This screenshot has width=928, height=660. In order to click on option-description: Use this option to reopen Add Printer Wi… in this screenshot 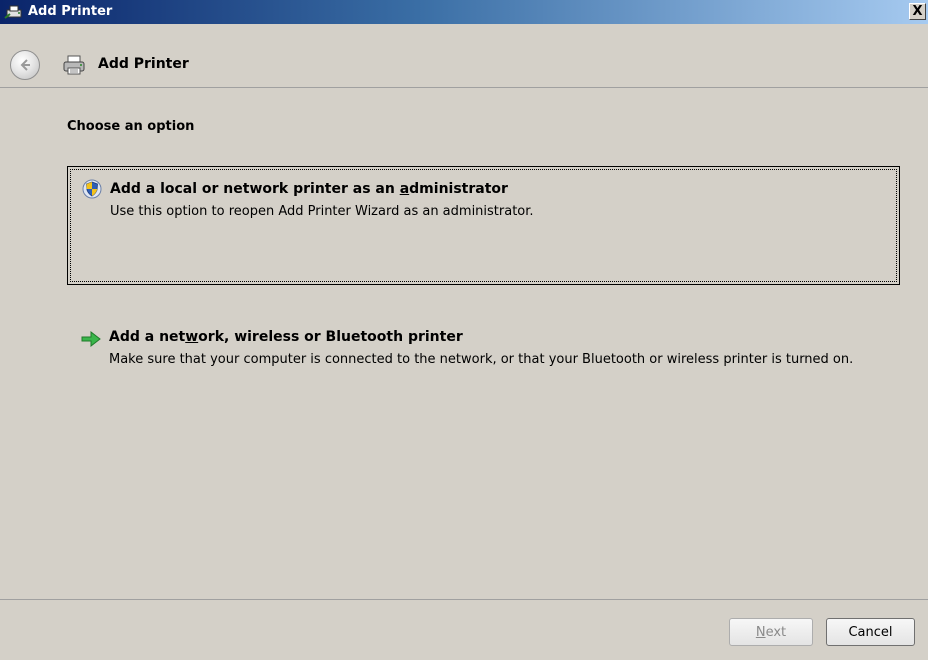, I will do `click(322, 211)`.